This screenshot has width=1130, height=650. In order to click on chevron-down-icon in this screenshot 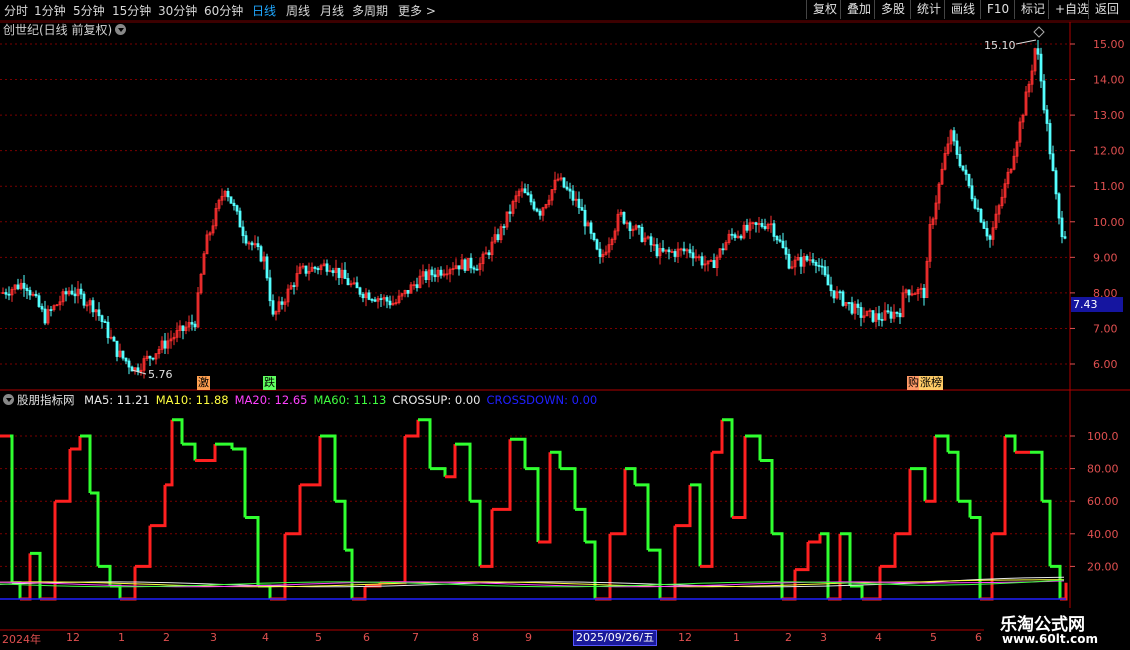, I will do `click(8, 399)`.